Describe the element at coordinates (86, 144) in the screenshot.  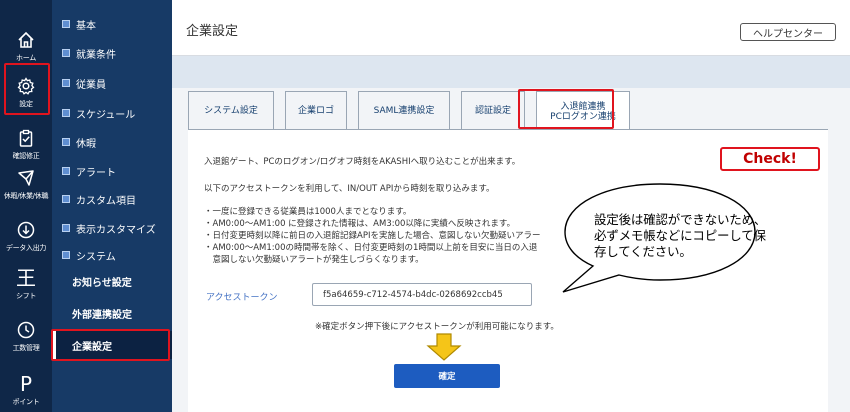
I see `menu-item-label: 休暇` at that location.